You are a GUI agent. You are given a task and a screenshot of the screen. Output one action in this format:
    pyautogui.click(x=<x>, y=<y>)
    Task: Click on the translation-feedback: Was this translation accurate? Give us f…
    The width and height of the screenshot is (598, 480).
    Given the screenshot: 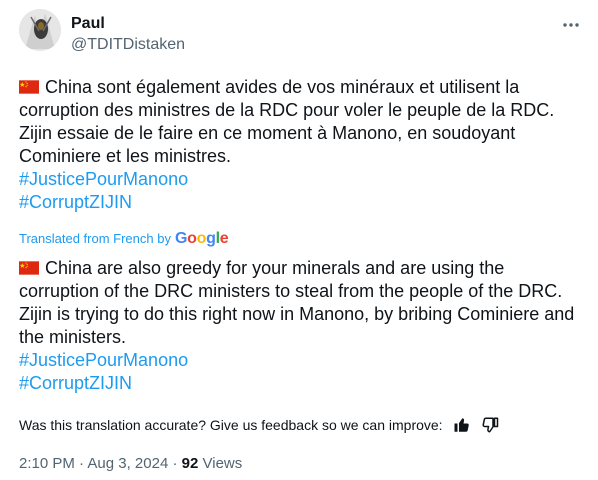 What is the action you would take?
    pyautogui.click(x=259, y=425)
    